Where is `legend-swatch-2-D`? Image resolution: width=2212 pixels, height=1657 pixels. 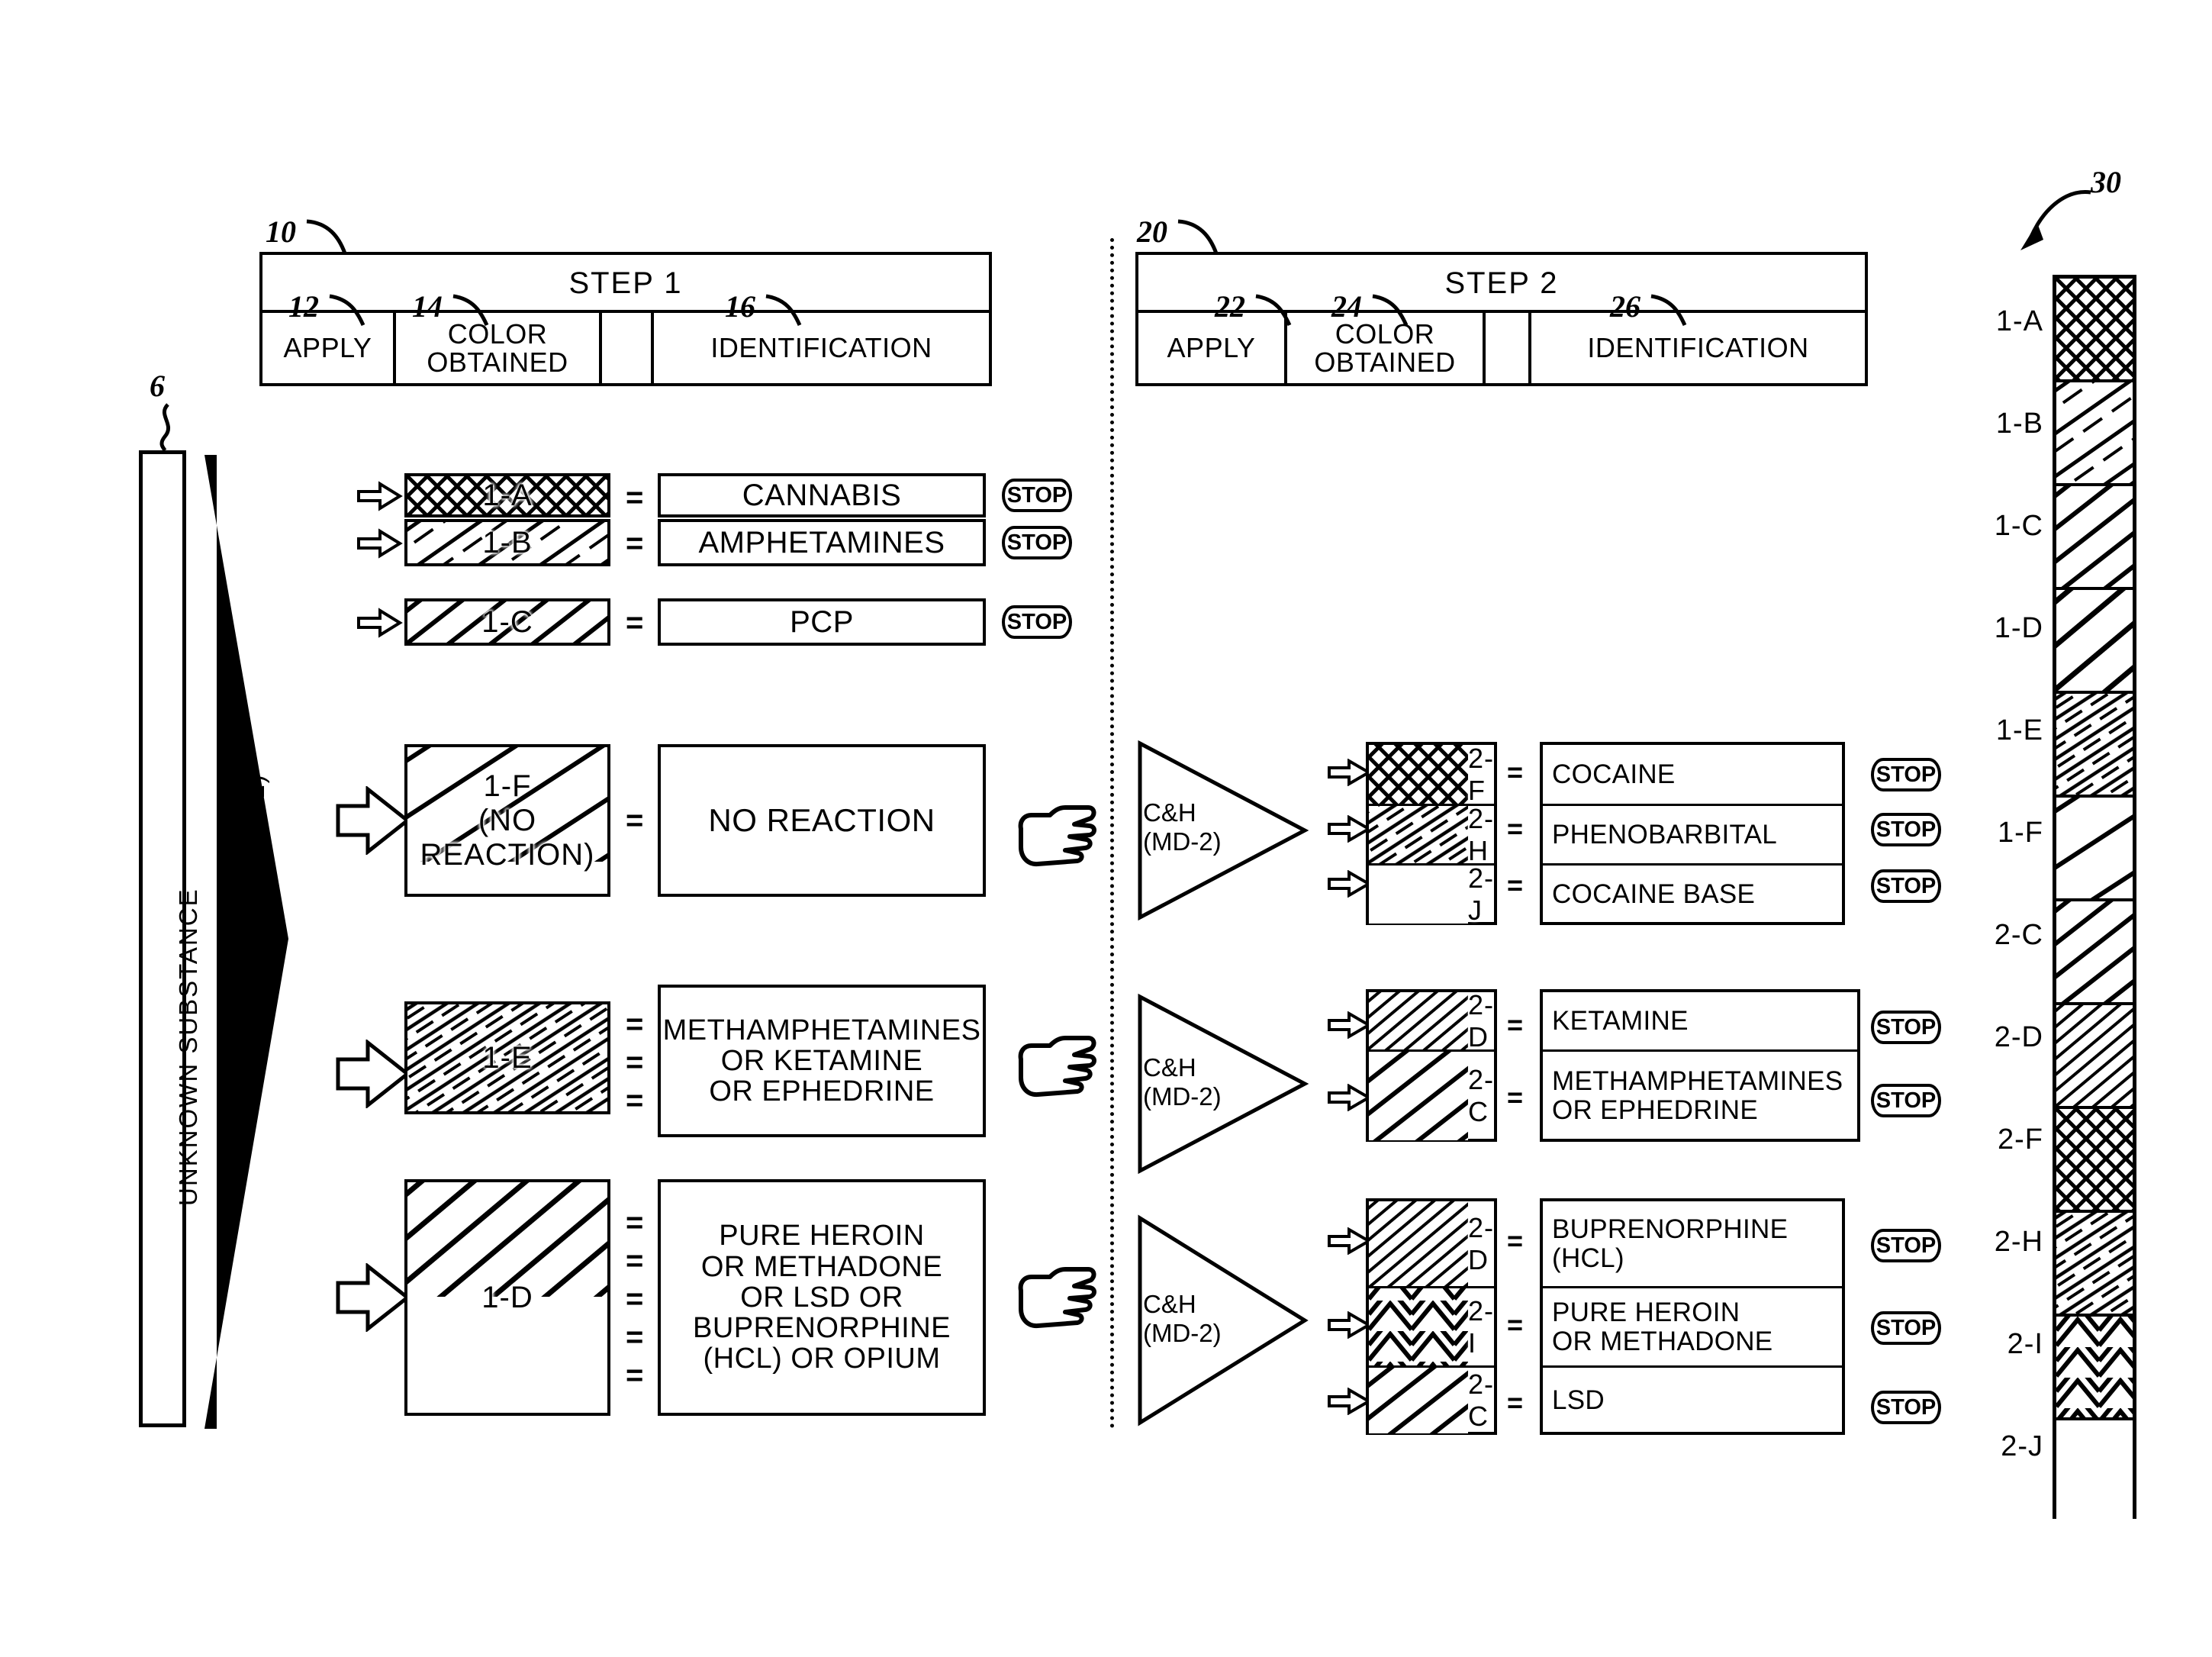
legend-swatch-2-D is located at coordinates (2094, 1057).